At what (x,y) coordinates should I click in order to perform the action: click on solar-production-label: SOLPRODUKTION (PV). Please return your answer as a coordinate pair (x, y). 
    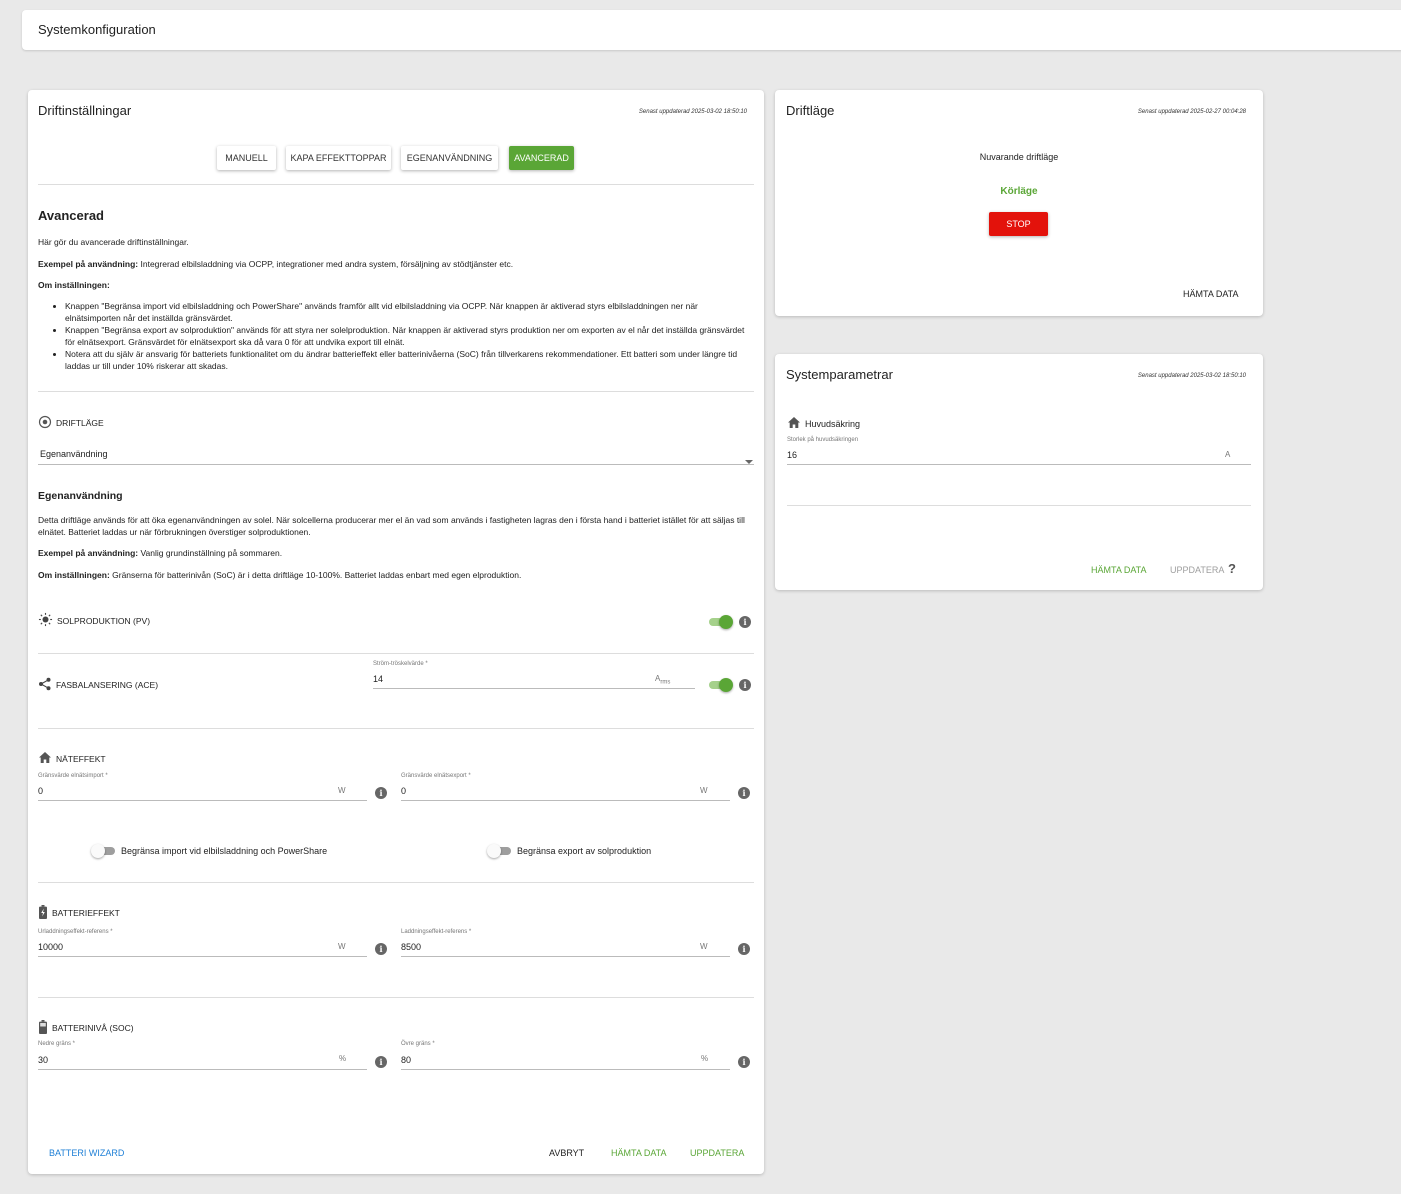
    Looking at the image, I should click on (94, 620).